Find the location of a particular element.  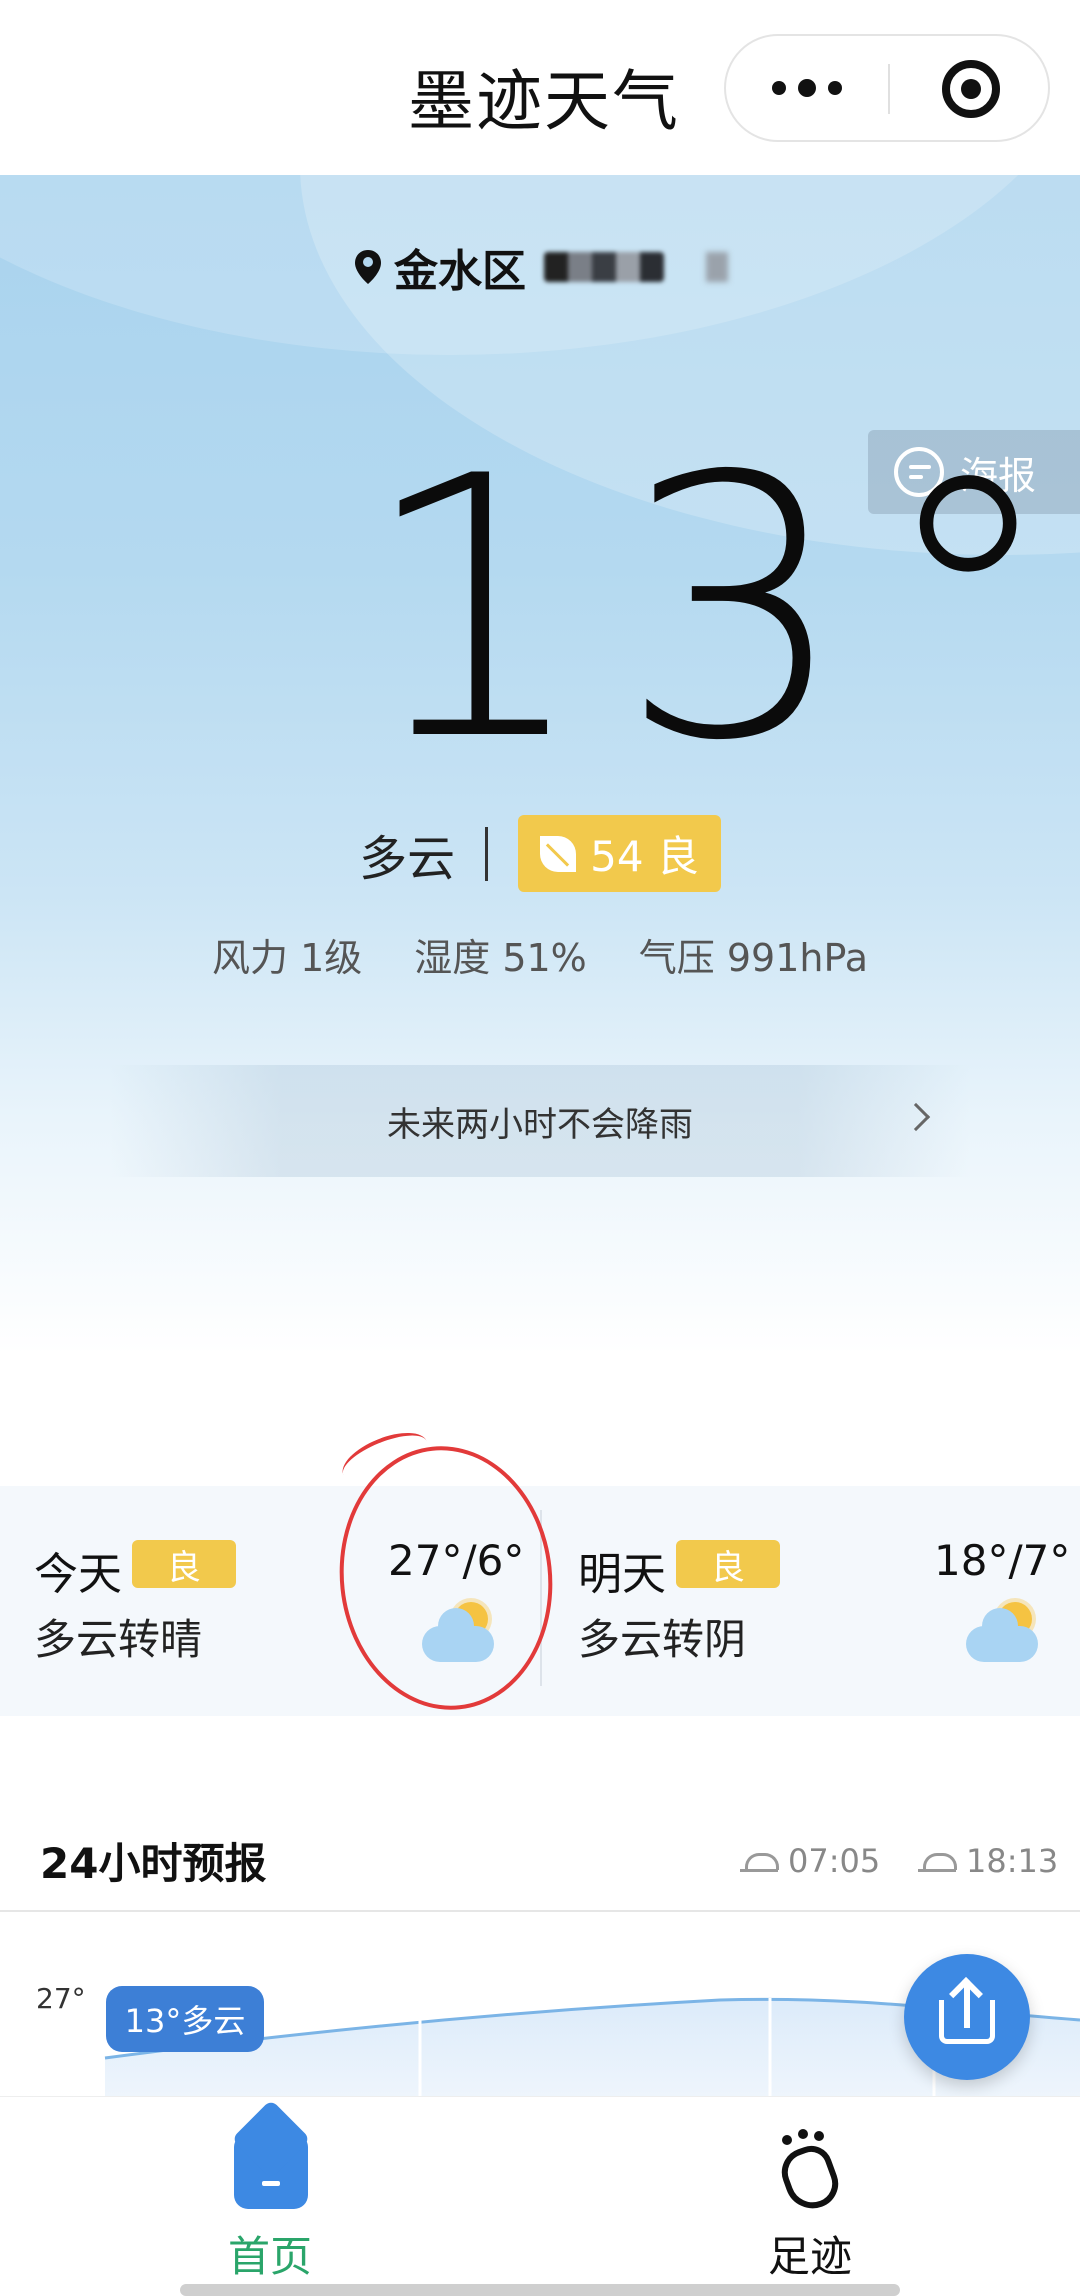

leaf-icon is located at coordinates (558, 853).